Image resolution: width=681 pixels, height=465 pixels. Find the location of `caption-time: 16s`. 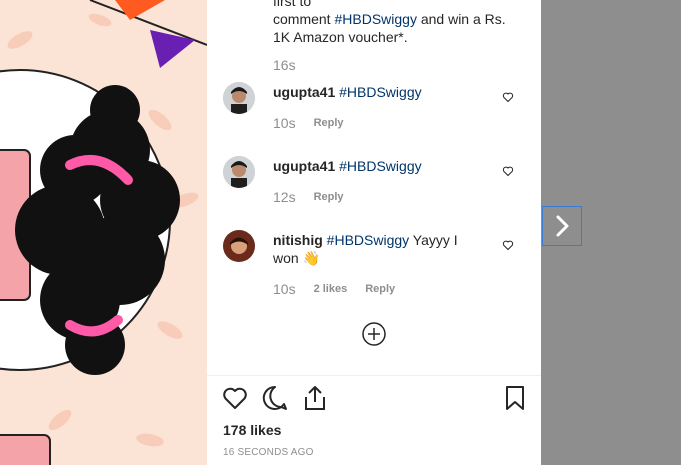

caption-time: 16s is located at coordinates (284, 65).